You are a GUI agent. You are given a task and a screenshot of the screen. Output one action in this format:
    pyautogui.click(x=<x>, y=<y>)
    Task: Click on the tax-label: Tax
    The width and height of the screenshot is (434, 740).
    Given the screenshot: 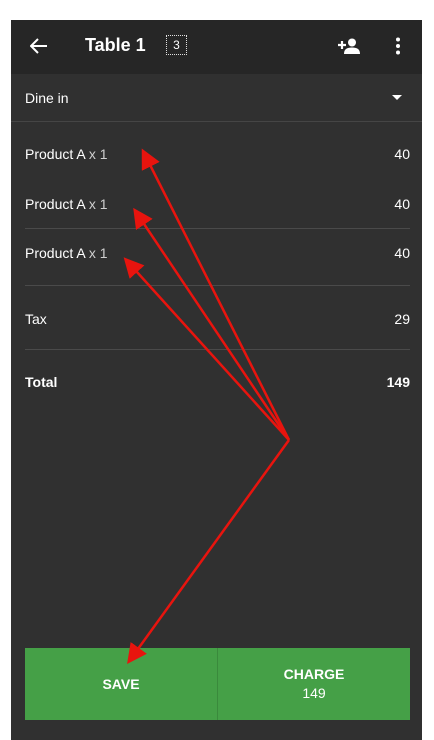 What is the action you would take?
    pyautogui.click(x=36, y=319)
    